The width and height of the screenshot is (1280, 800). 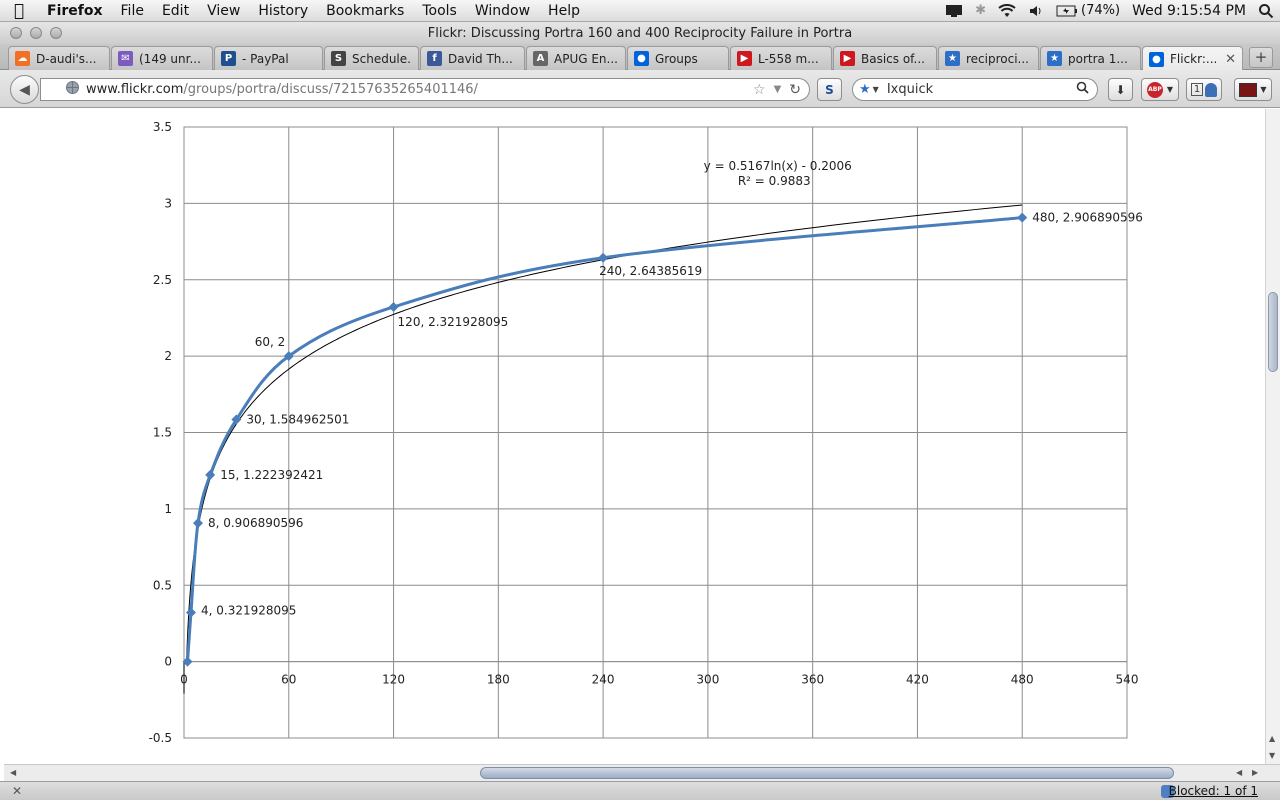 What do you see at coordinates (650, 271) in the screenshot?
I see `data-label: 240, 2.64385619` at bounding box center [650, 271].